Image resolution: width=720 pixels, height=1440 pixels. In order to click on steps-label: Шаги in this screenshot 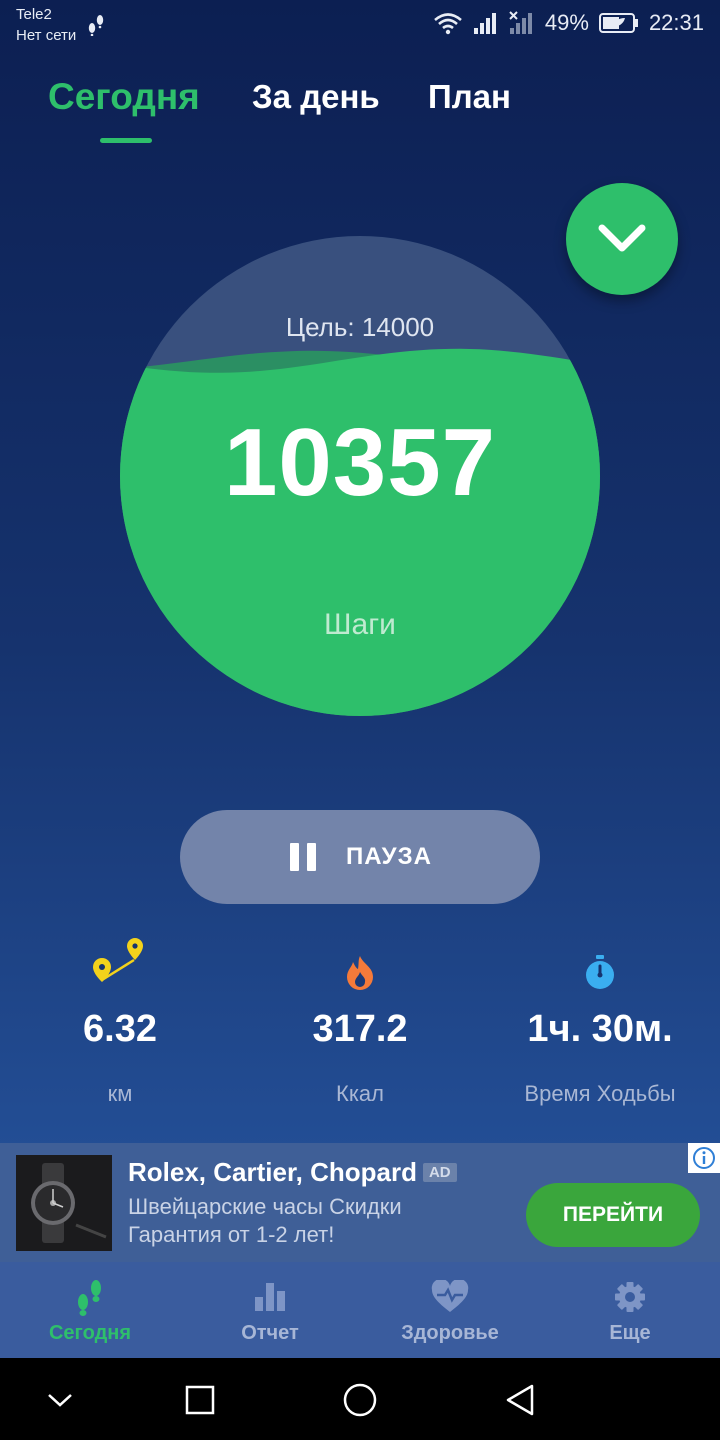, I will do `click(360, 624)`.